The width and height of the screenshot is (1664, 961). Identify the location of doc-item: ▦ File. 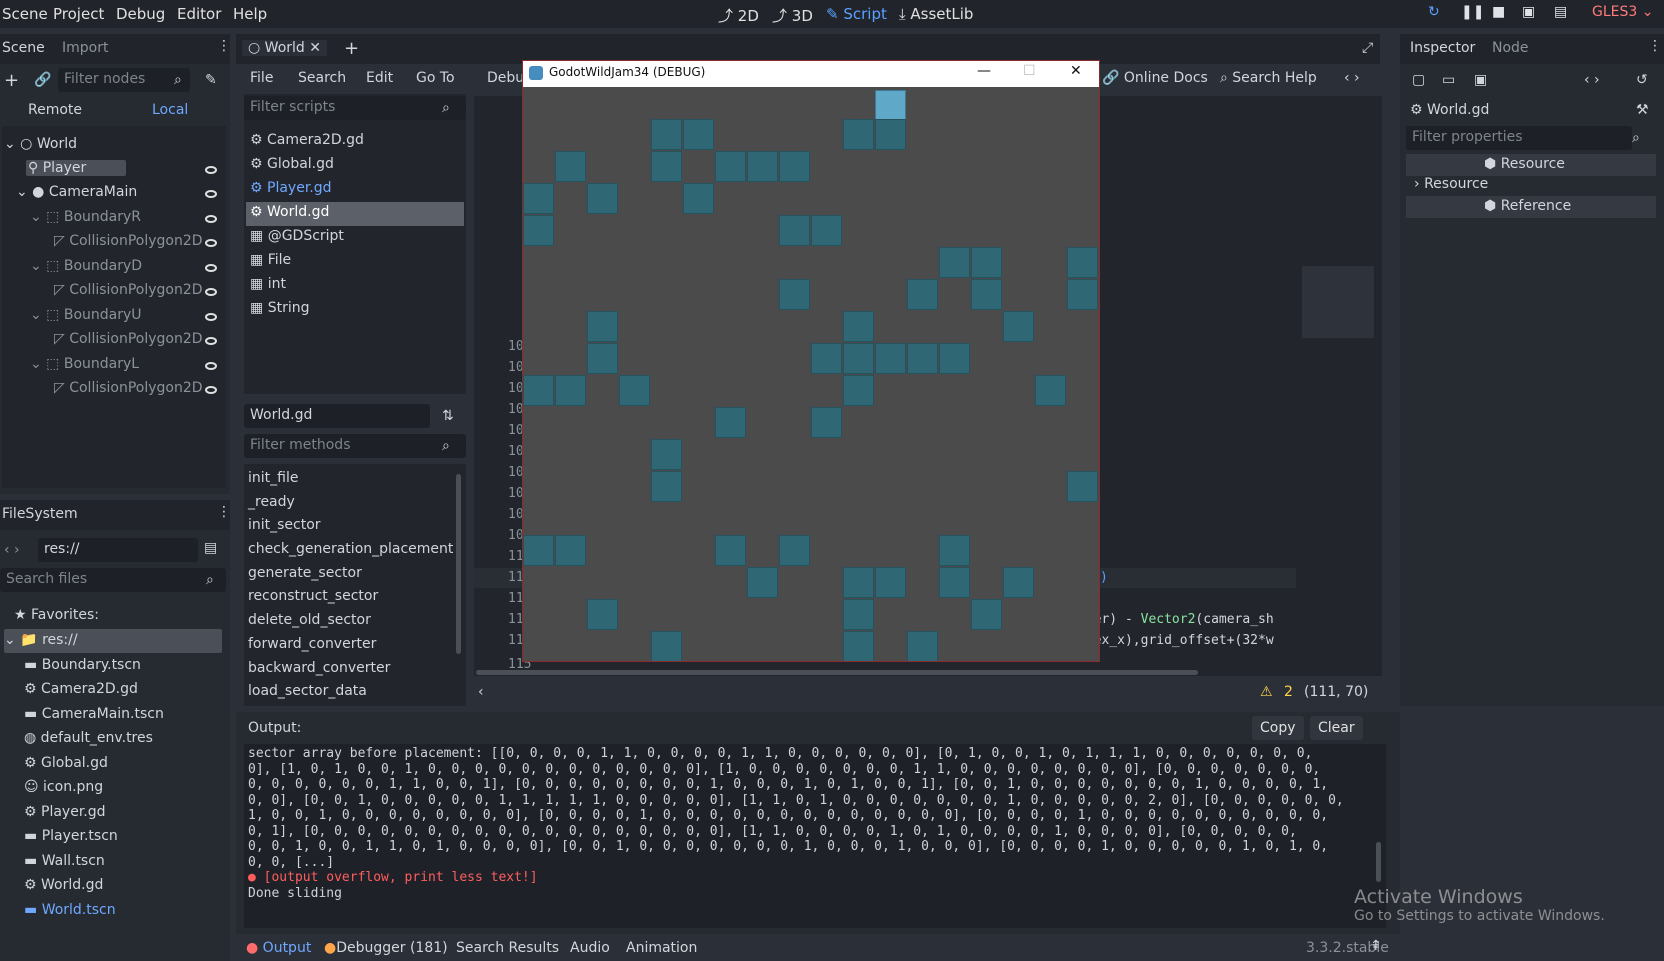
(270, 260).